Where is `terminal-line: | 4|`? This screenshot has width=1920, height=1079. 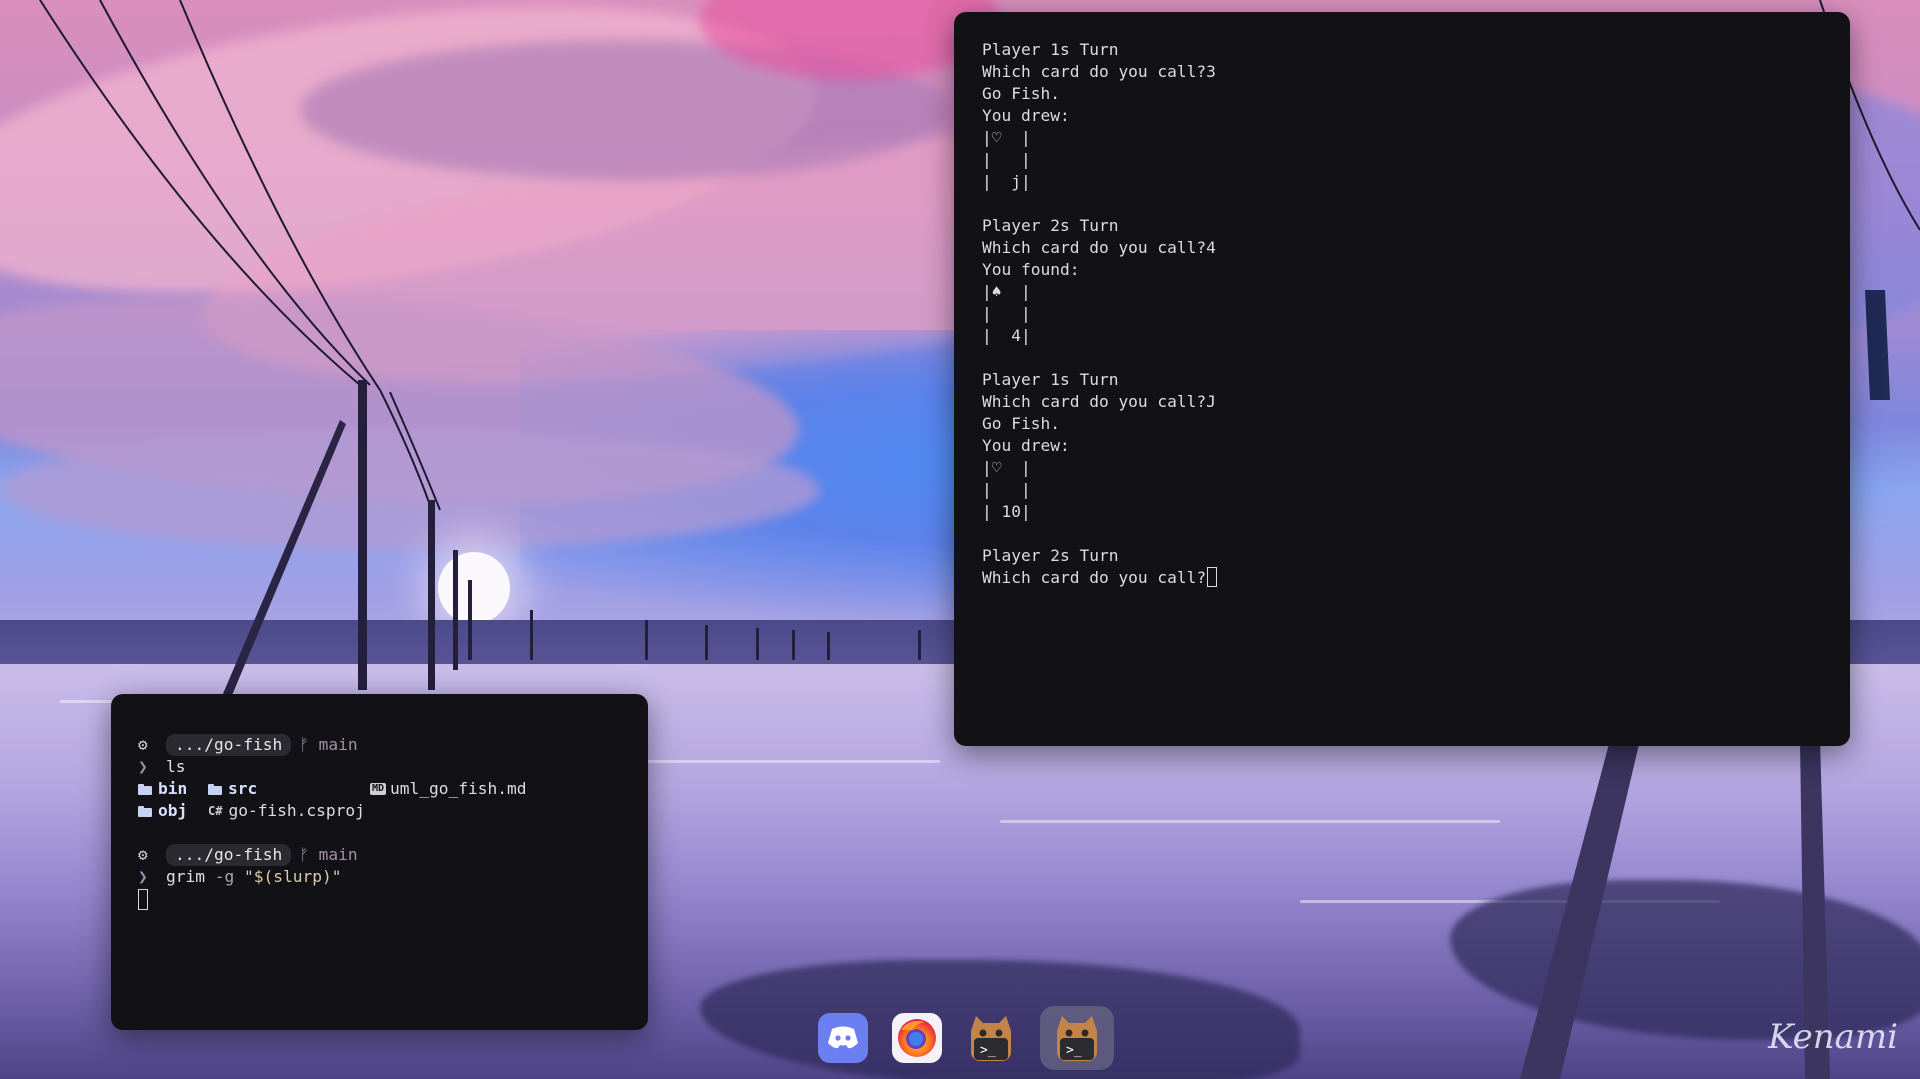 terminal-line: | 4| is located at coordinates (1006, 335).